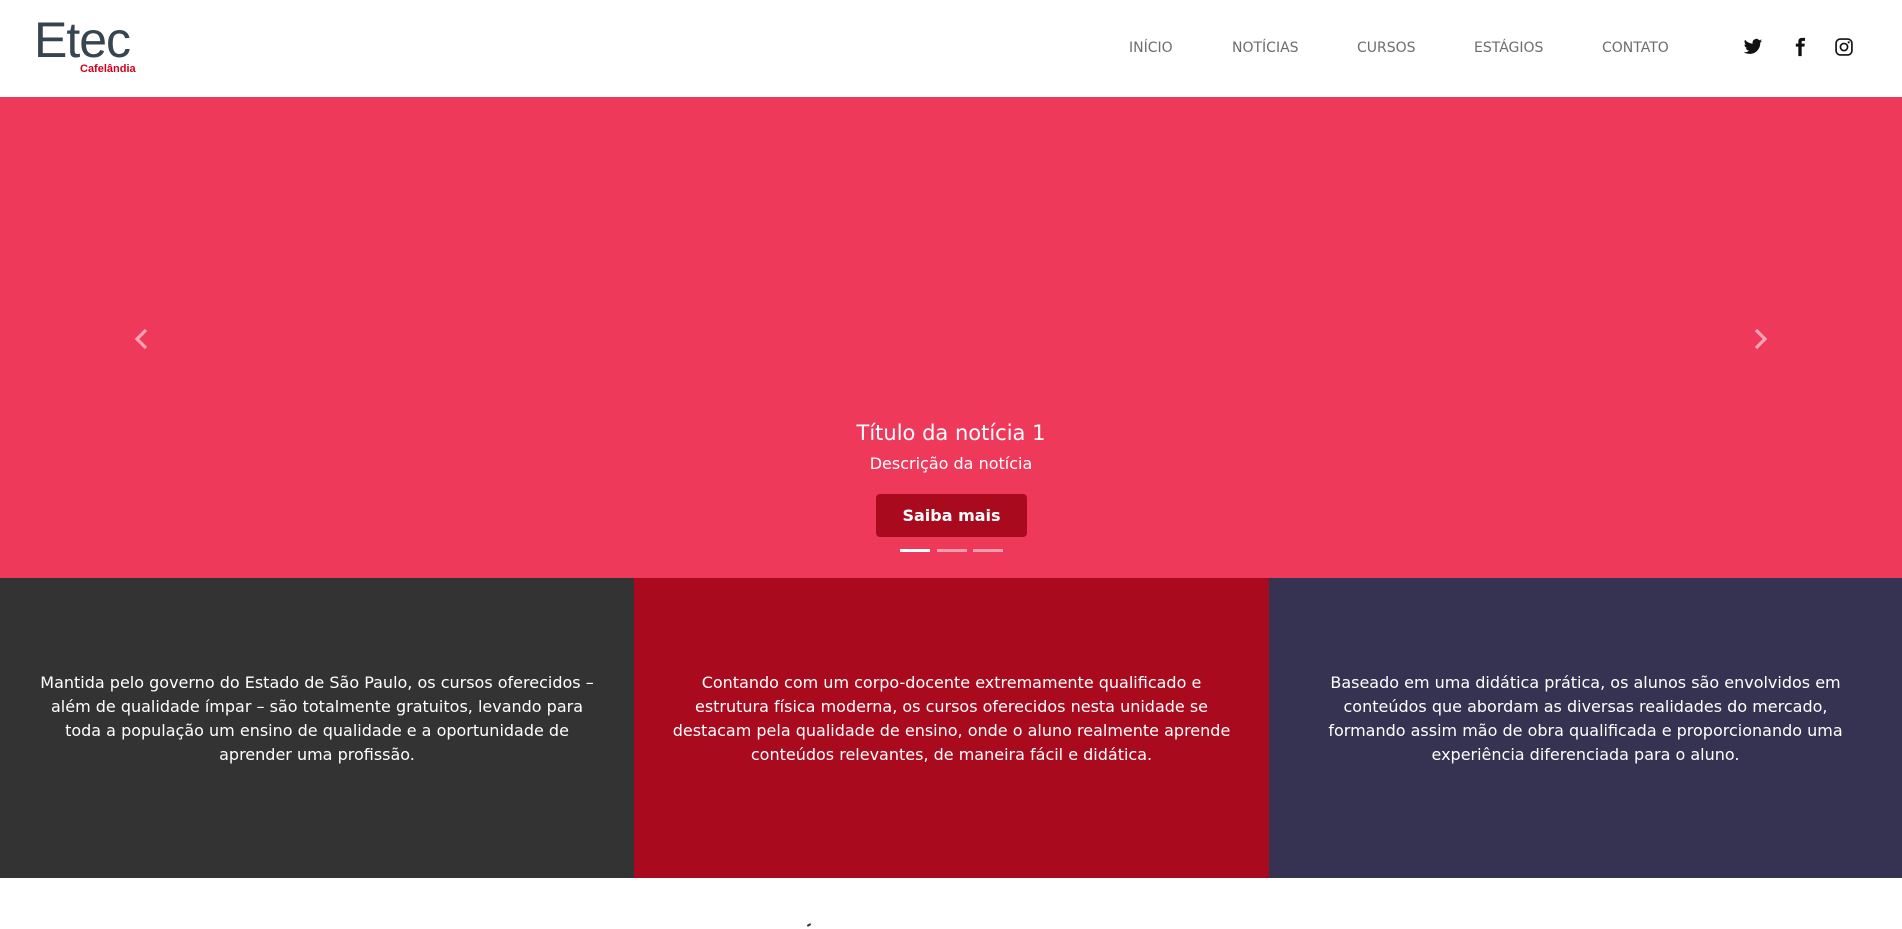  Describe the element at coordinates (951, 515) in the screenshot. I see `saiba-mais-button: Saiba mais` at that location.